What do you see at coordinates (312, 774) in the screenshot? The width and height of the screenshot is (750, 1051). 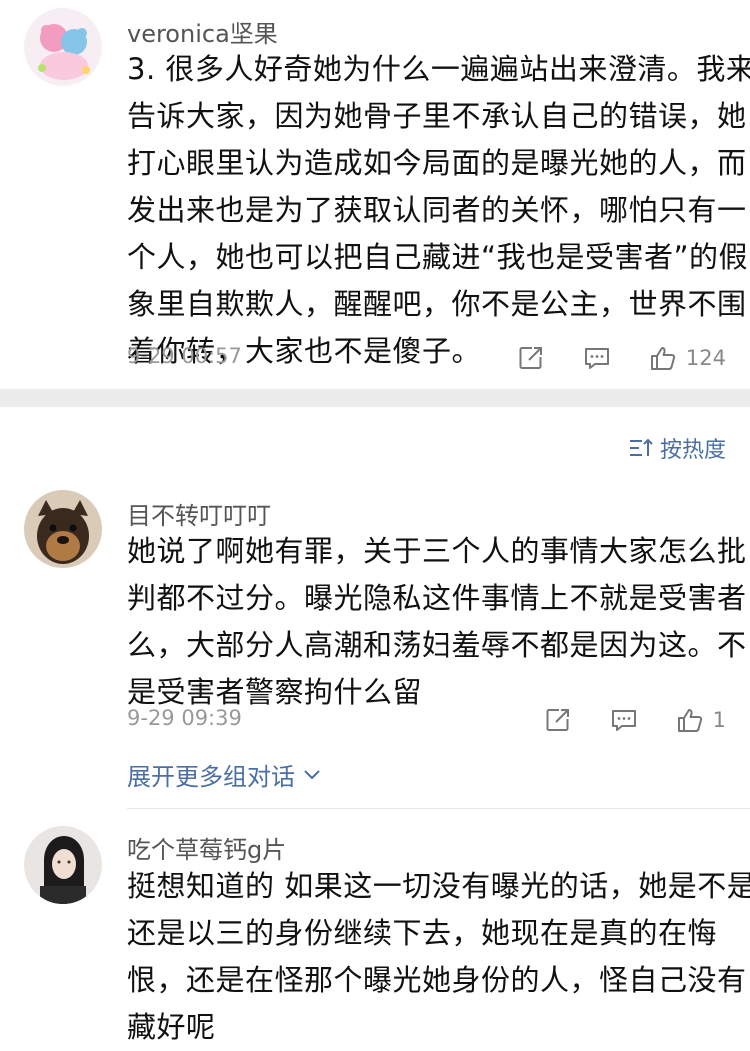 I see `chevron-down-icon` at bounding box center [312, 774].